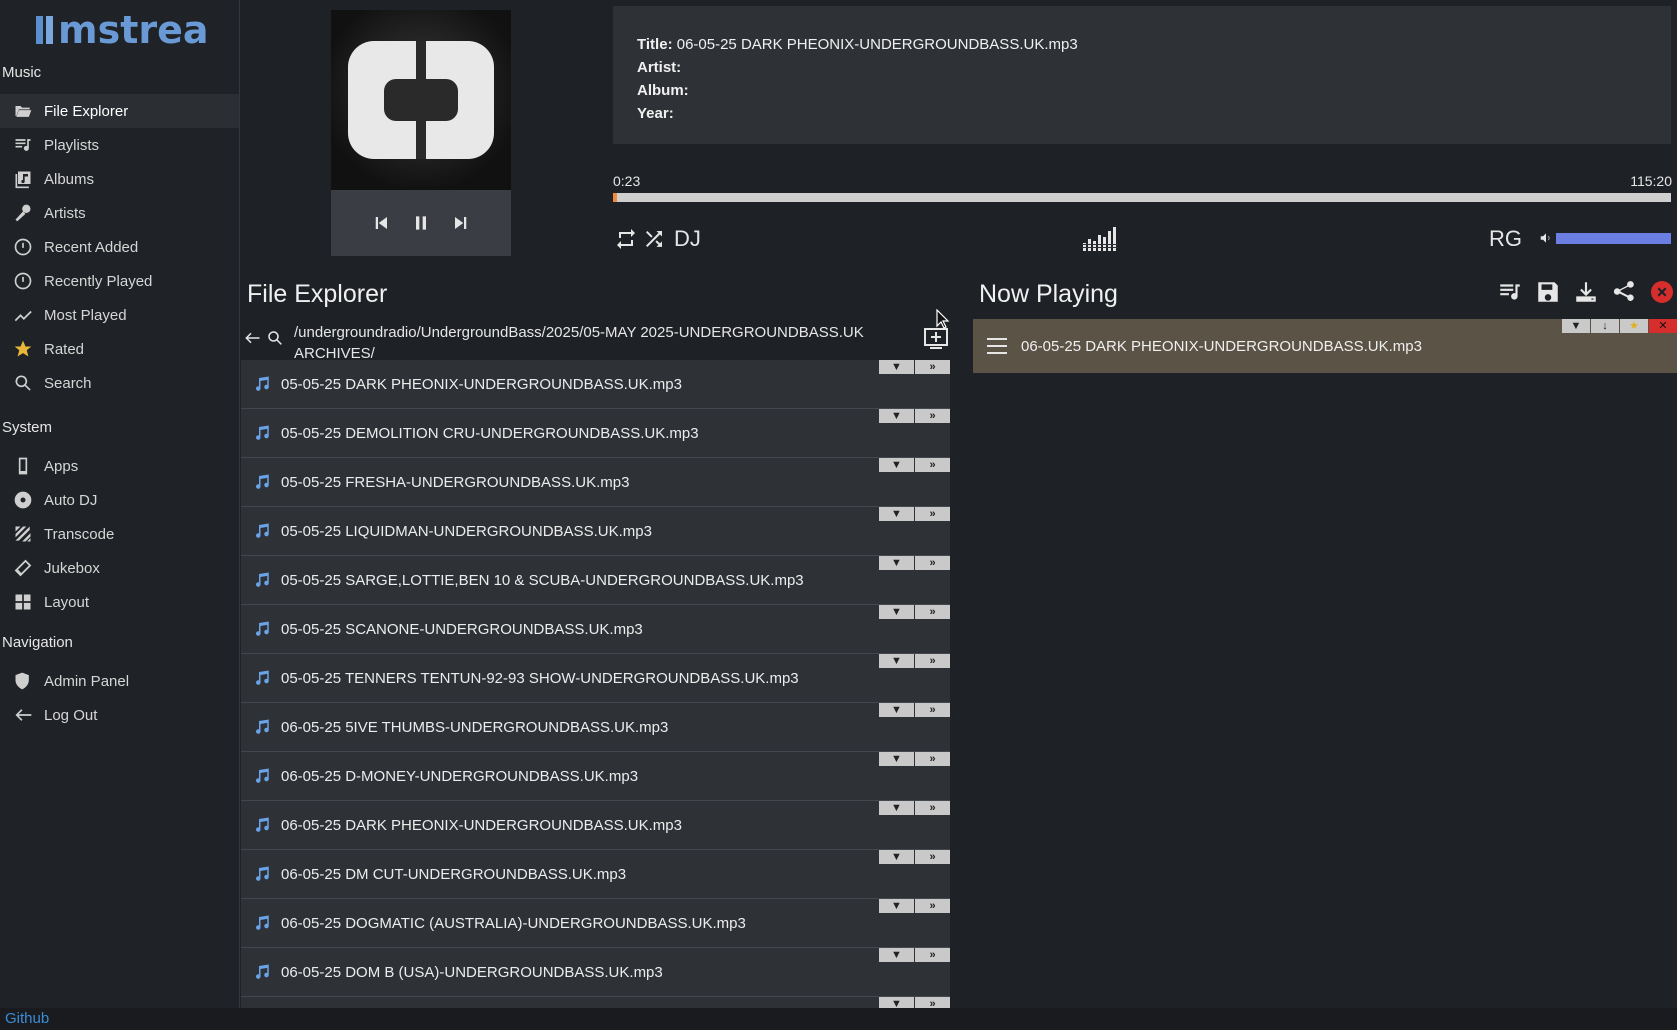 Image resolution: width=1677 pixels, height=1030 pixels. Describe the element at coordinates (262, 923) in the screenshot. I see `music-note-icon` at that location.